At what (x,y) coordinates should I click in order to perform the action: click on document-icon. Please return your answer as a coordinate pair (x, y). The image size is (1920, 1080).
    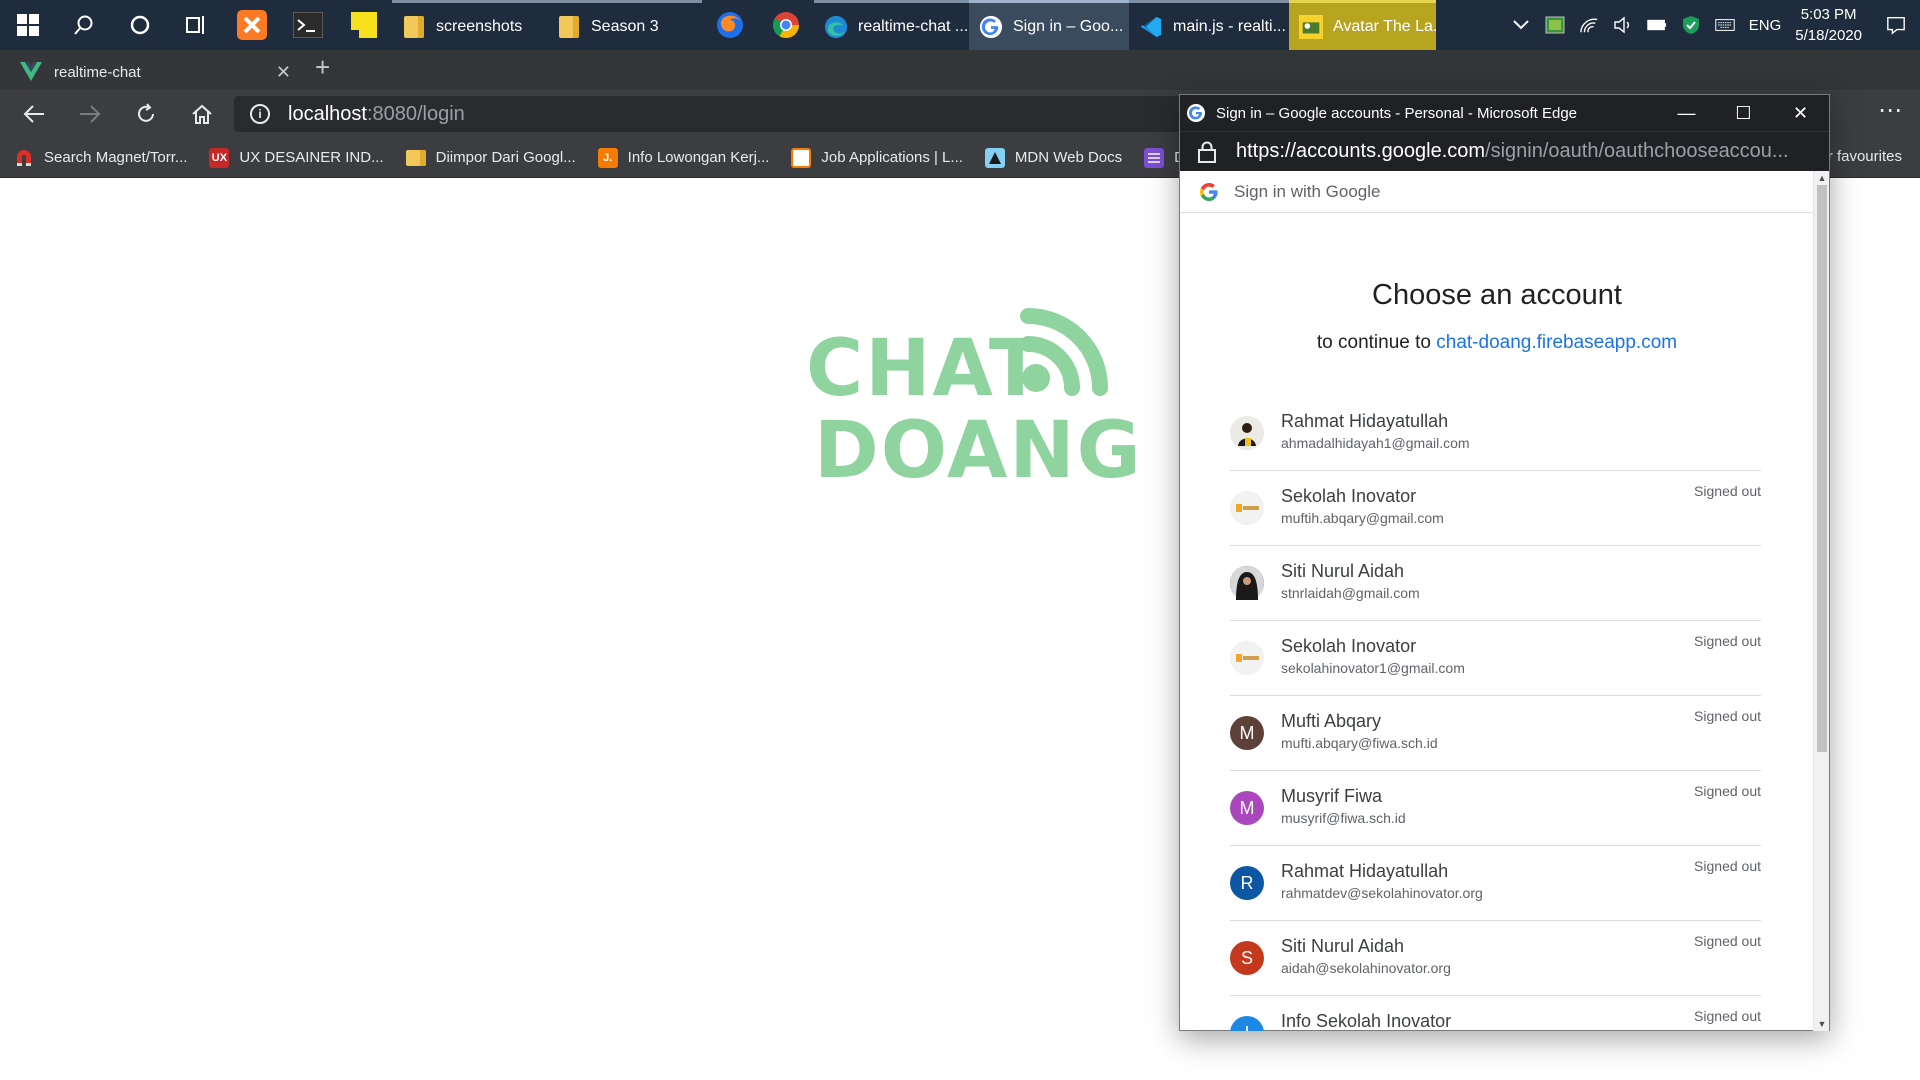
    Looking at the image, I should click on (801, 157).